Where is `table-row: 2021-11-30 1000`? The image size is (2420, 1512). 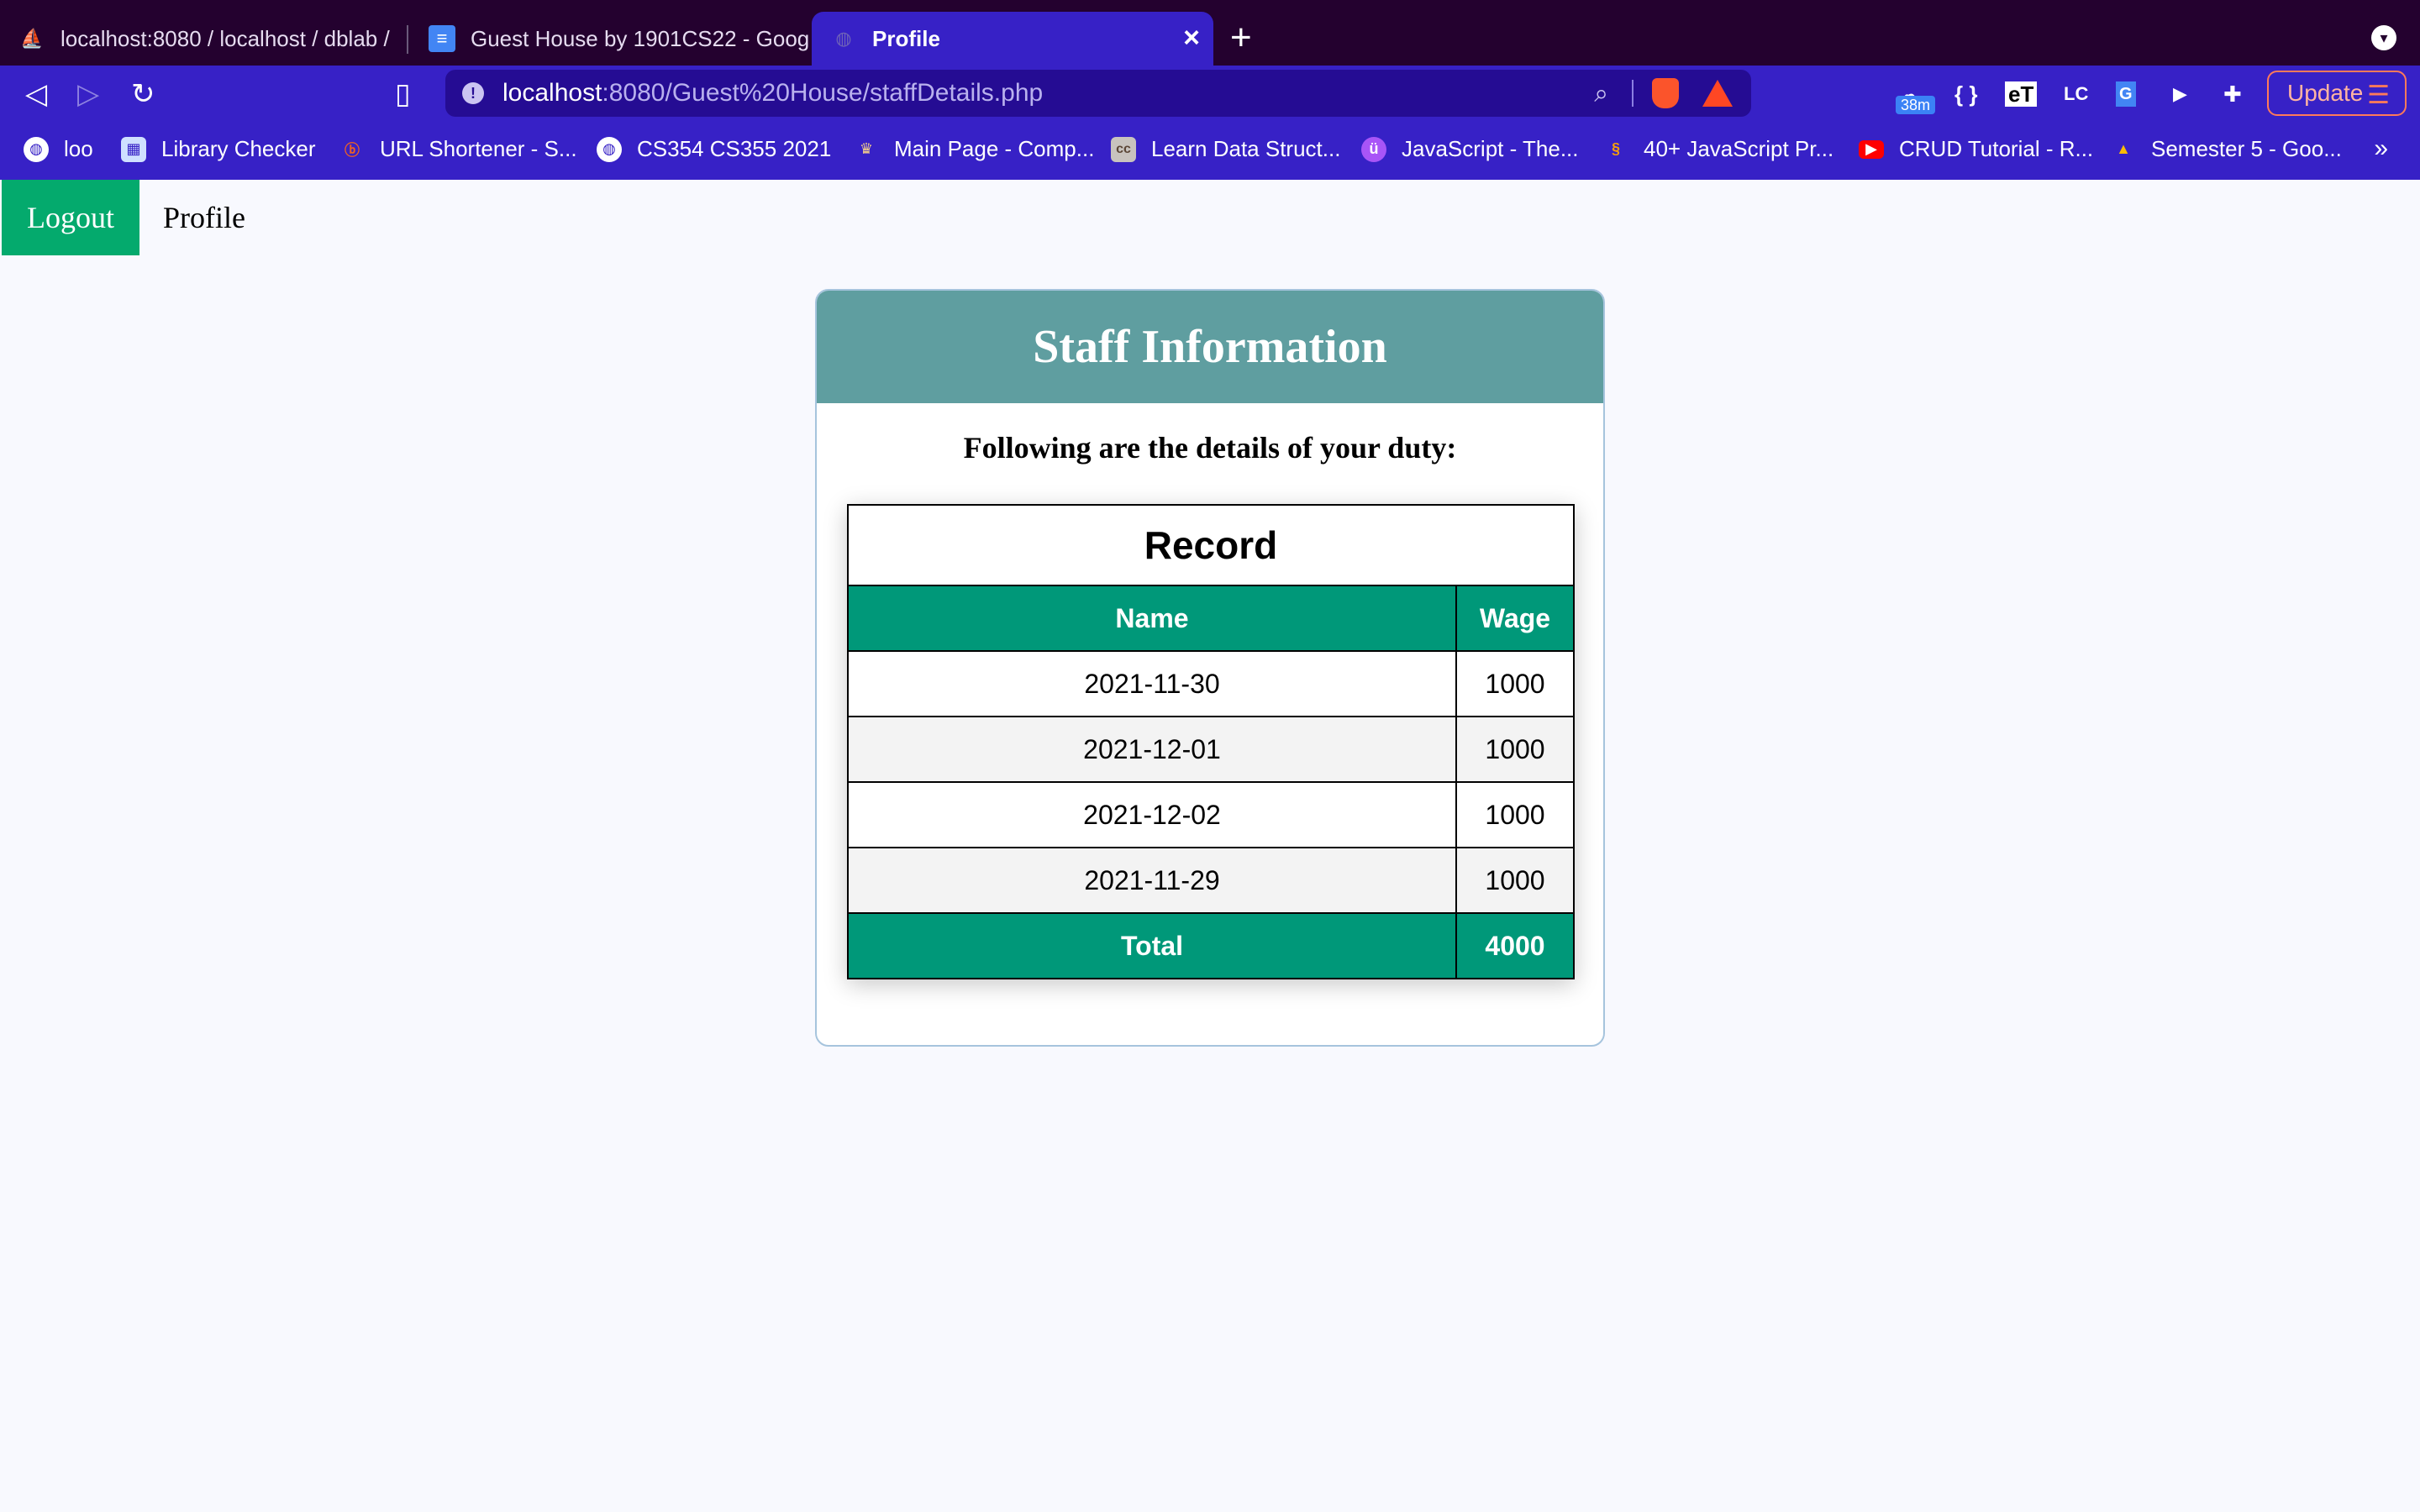 table-row: 2021-11-30 1000 is located at coordinates (1211, 683).